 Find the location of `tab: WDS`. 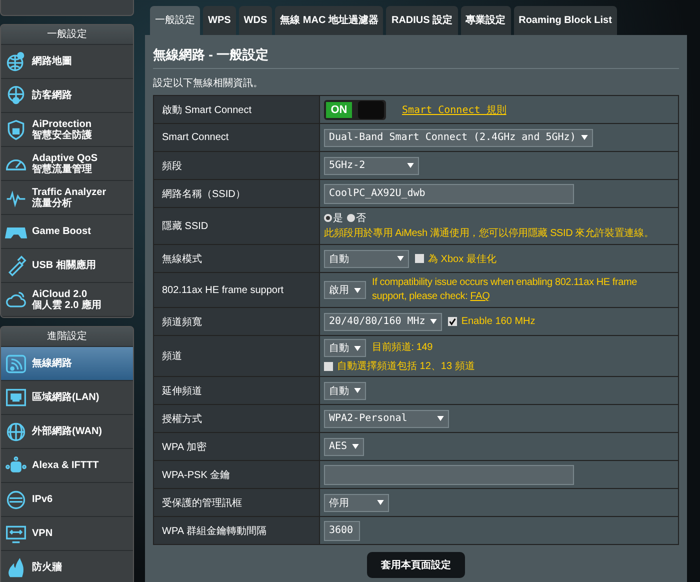

tab: WDS is located at coordinates (255, 20).